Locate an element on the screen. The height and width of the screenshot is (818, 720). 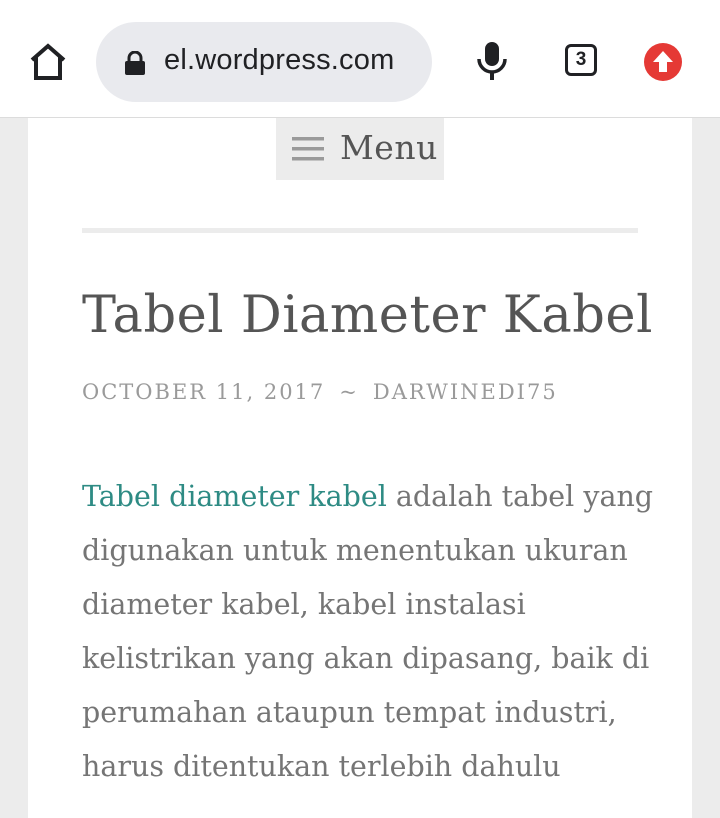
update-button is located at coordinates (663, 62).